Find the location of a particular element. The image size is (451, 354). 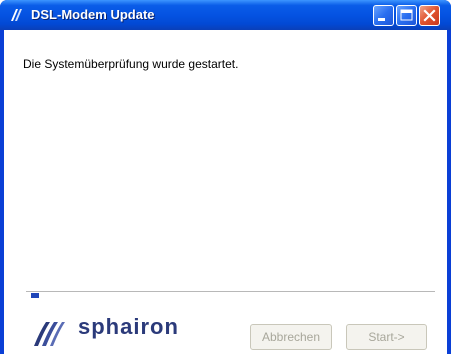

minimize-button is located at coordinates (383, 15).